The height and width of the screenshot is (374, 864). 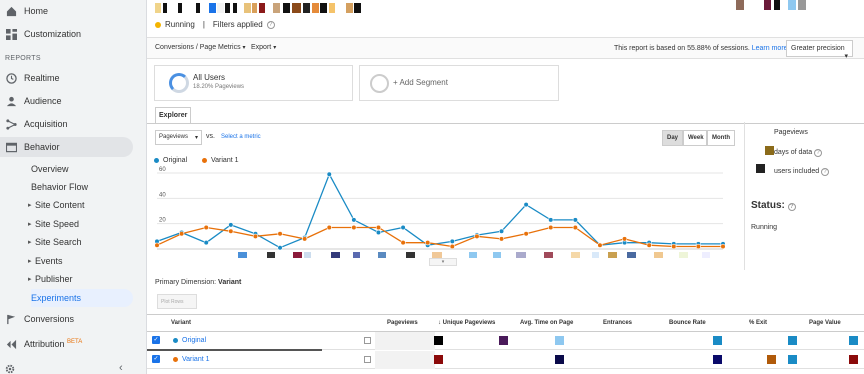 What do you see at coordinates (379, 83) in the screenshot?
I see `empty-segment-icon` at bounding box center [379, 83].